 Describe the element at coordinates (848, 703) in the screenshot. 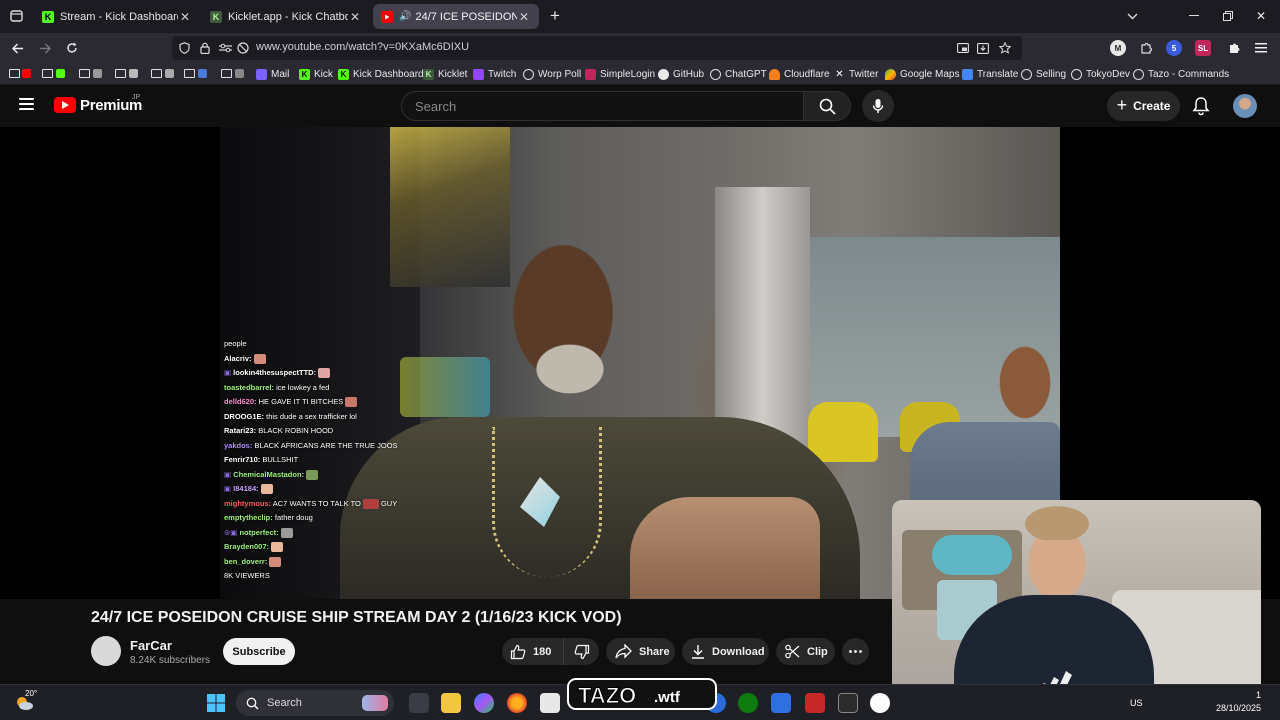

I see `epic-games-icon` at that location.